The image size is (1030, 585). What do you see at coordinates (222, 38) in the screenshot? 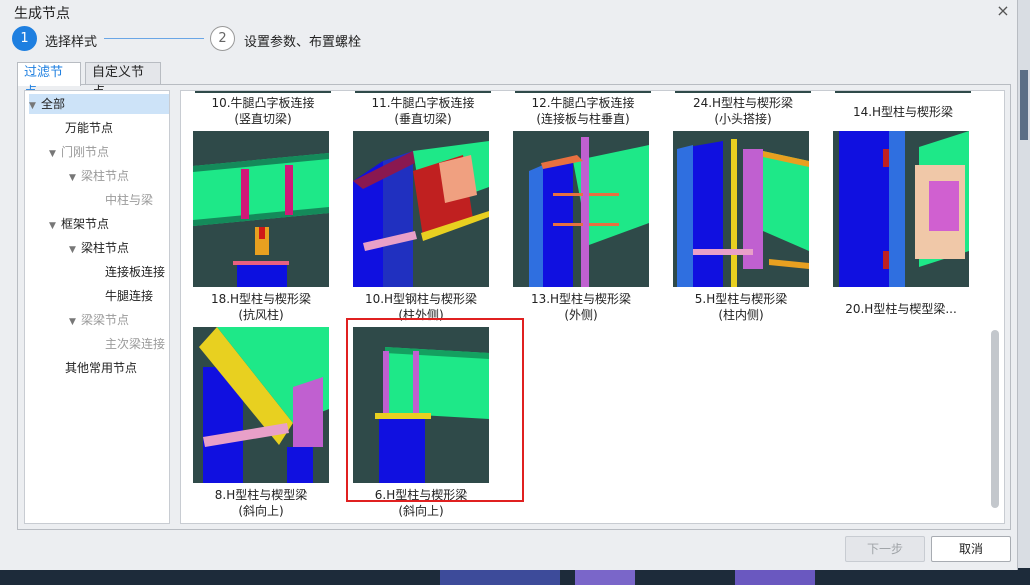
I see `step-2-circle: 2` at bounding box center [222, 38].